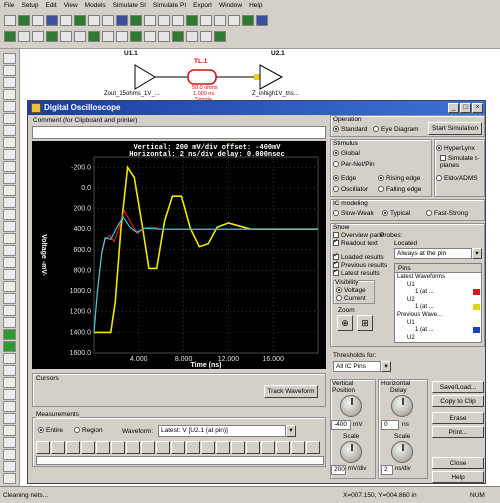 This screenshot has height=503, width=500. I want to click on vertical-position-knob, so click(351, 406).